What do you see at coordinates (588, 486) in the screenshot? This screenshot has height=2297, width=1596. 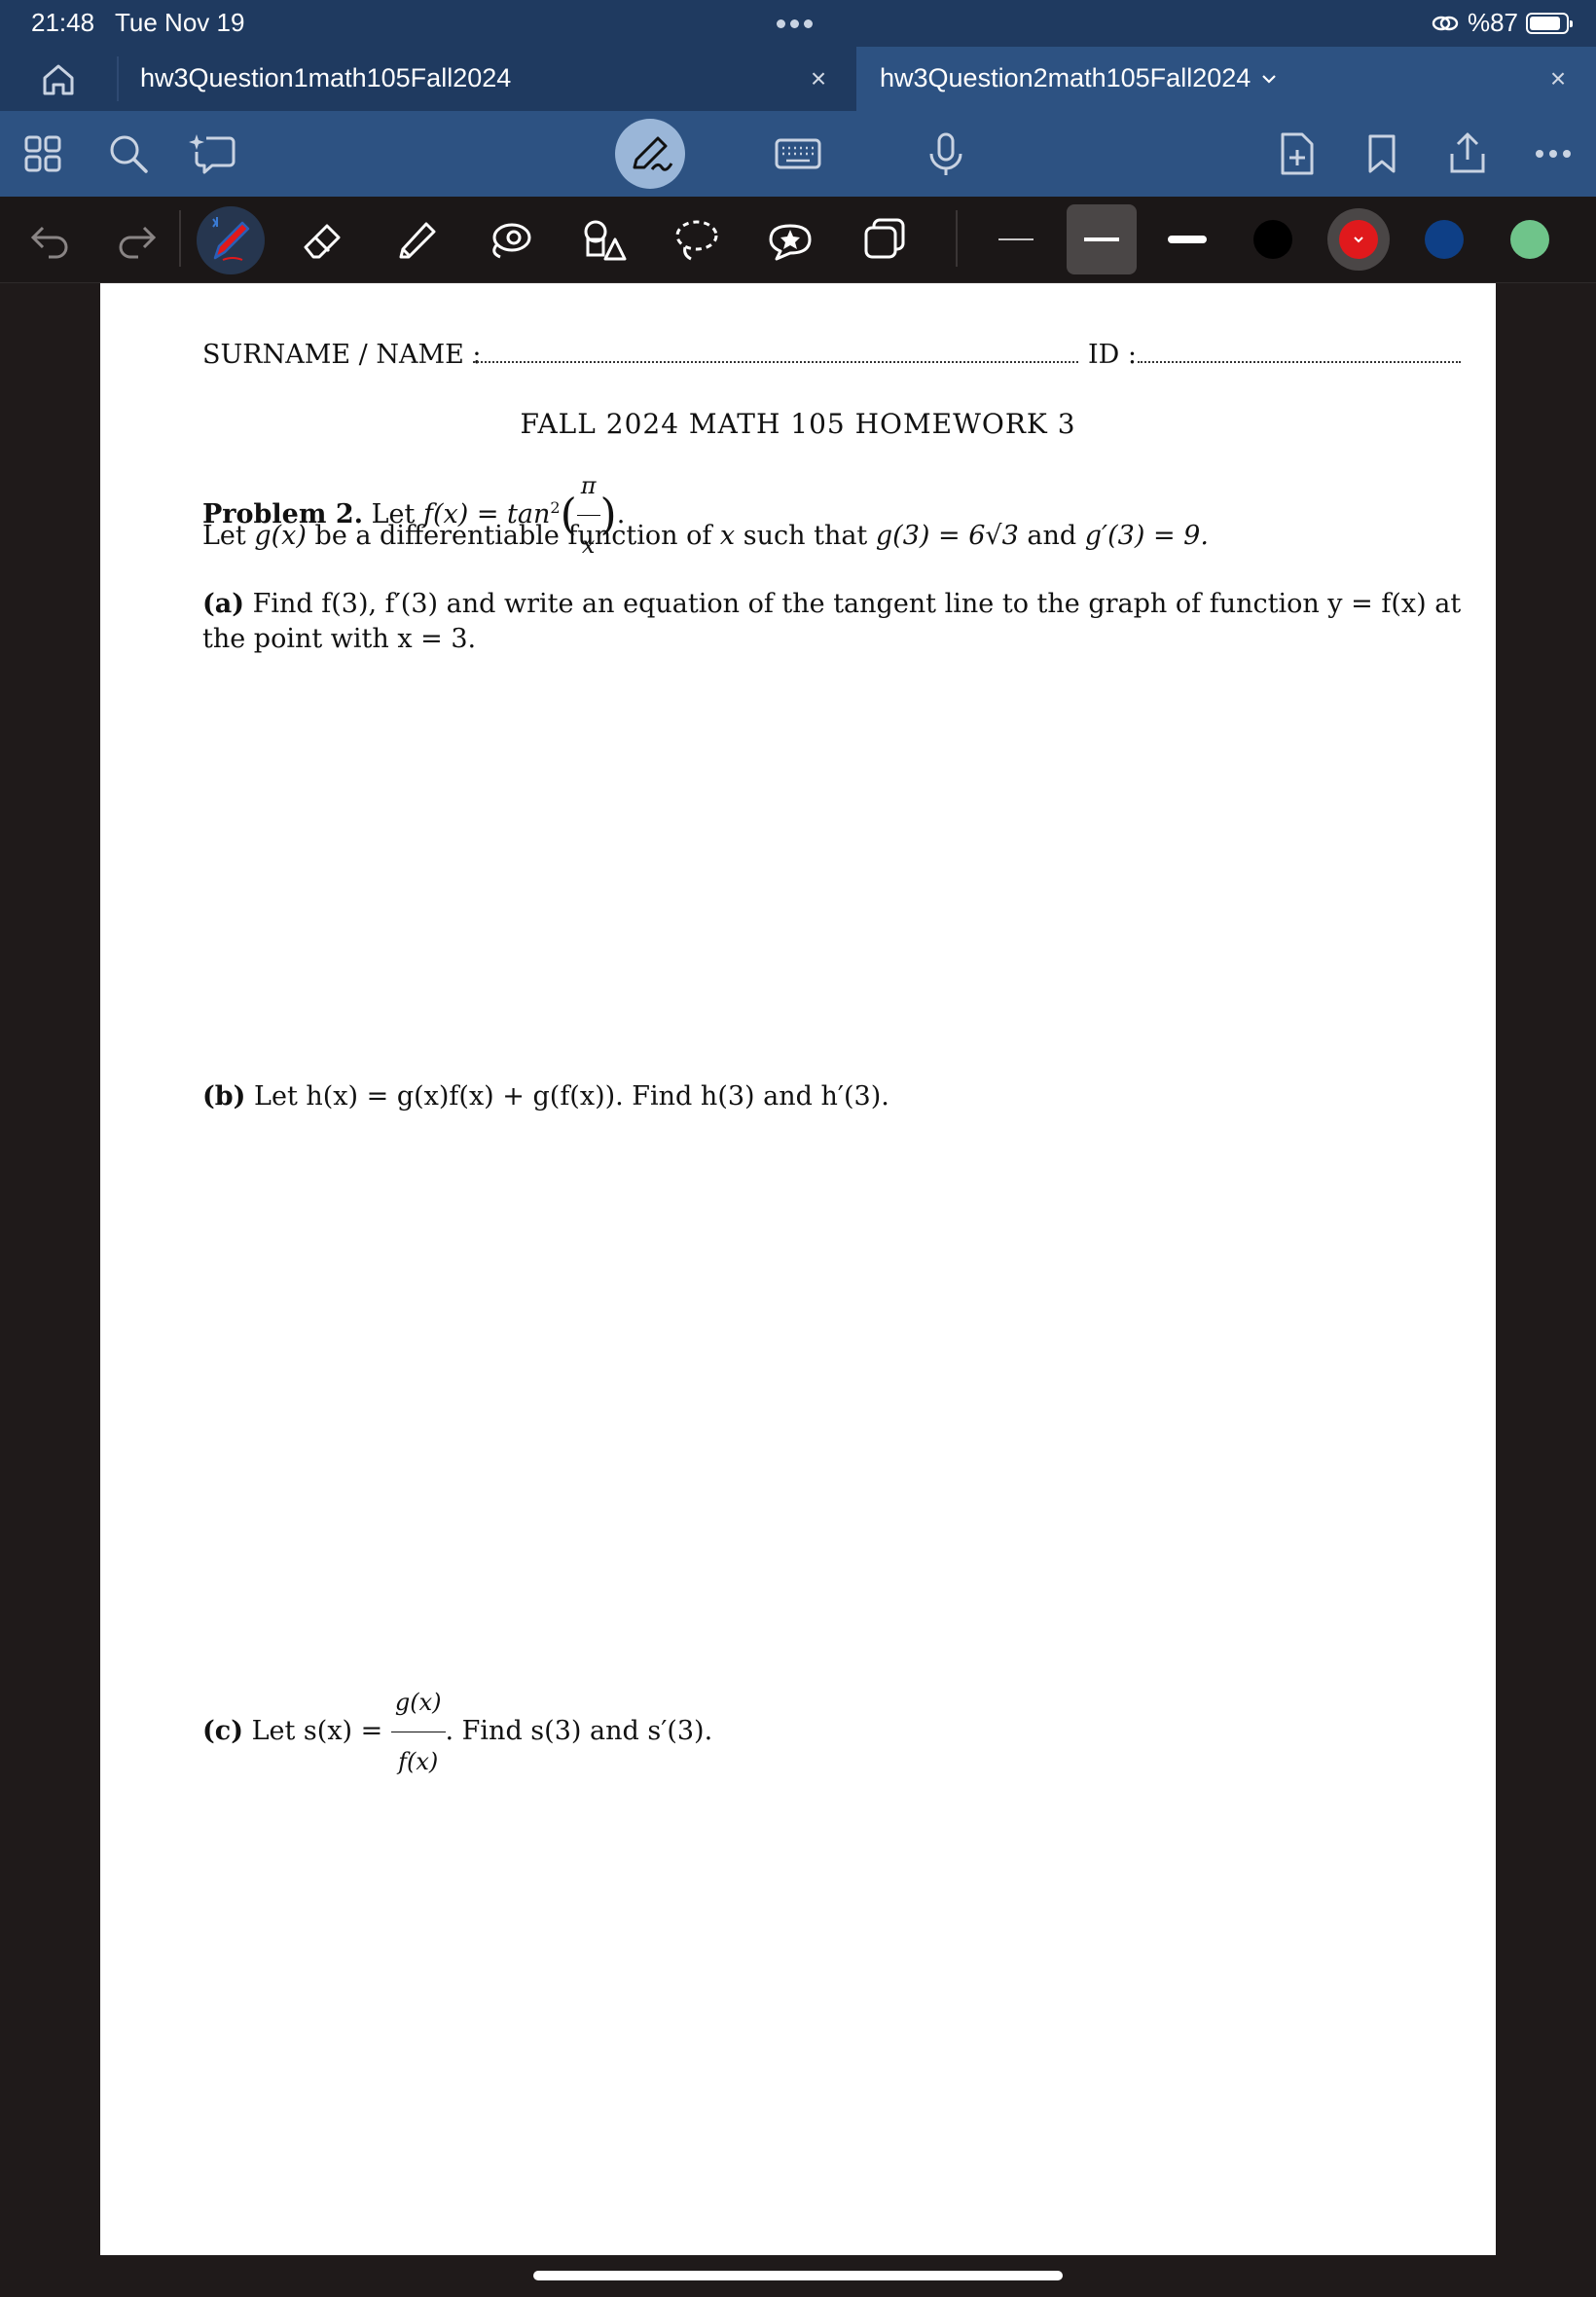 I see `pi-symbol: π` at bounding box center [588, 486].